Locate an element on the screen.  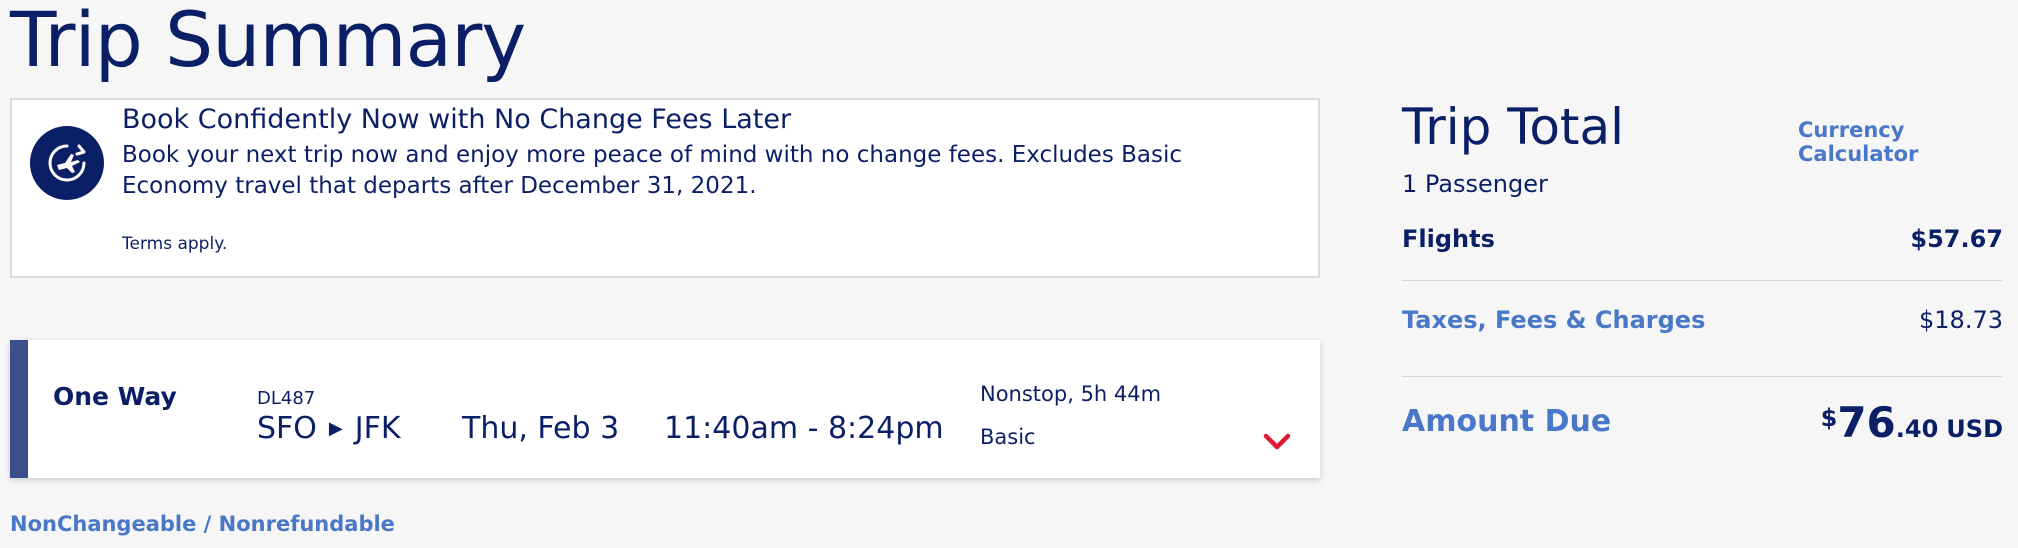
passenger-count: 1 Passenger is located at coordinates (1475, 184).